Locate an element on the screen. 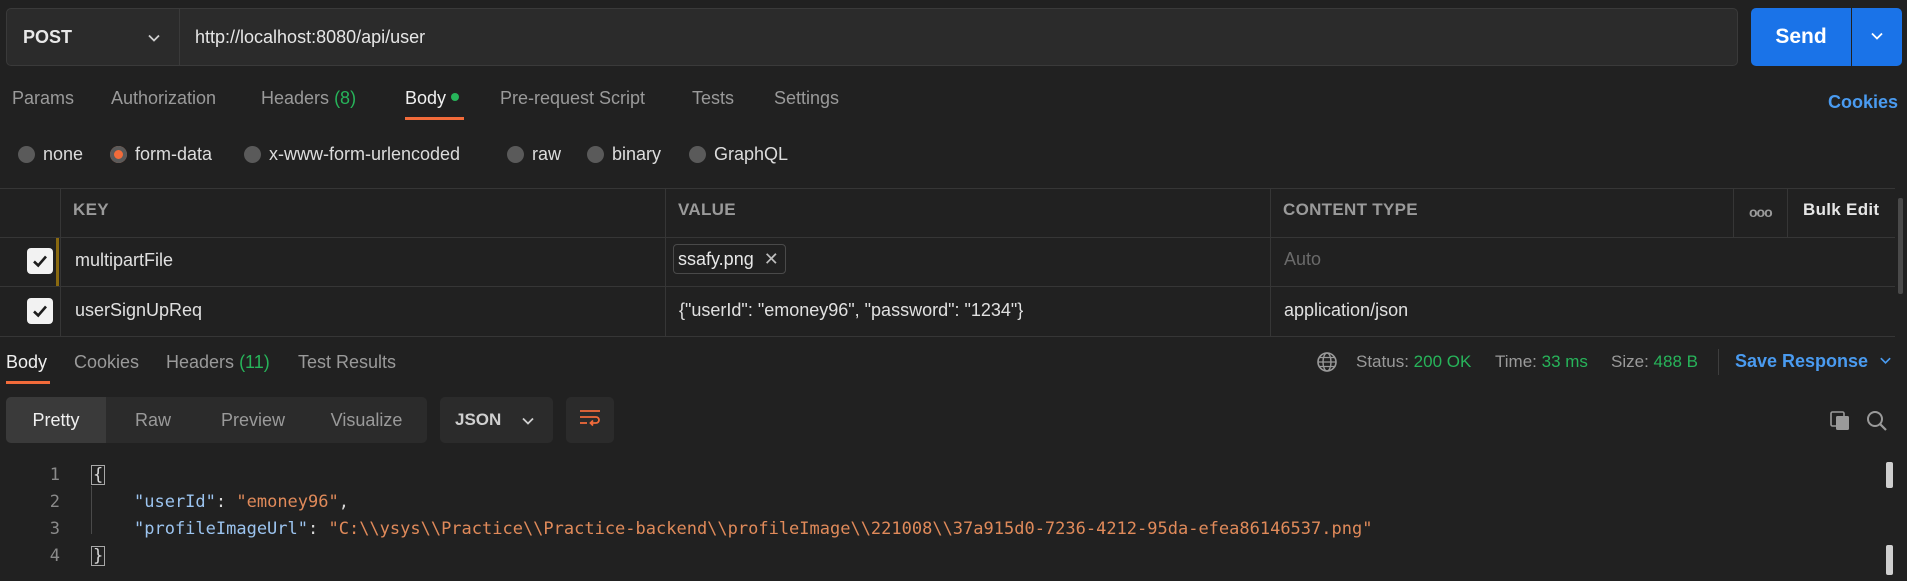  copy-icon is located at coordinates (1840, 423).